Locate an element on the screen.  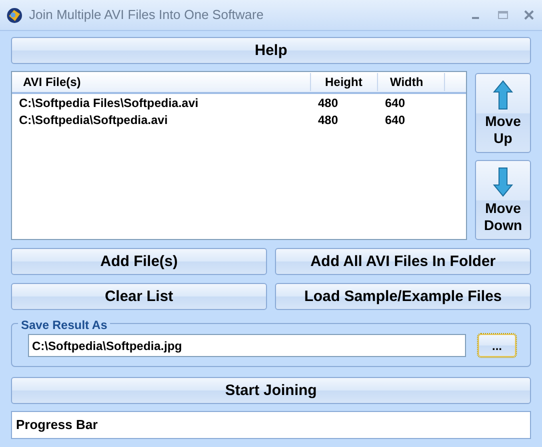
progress-label: Progress Bar is located at coordinates (57, 425).